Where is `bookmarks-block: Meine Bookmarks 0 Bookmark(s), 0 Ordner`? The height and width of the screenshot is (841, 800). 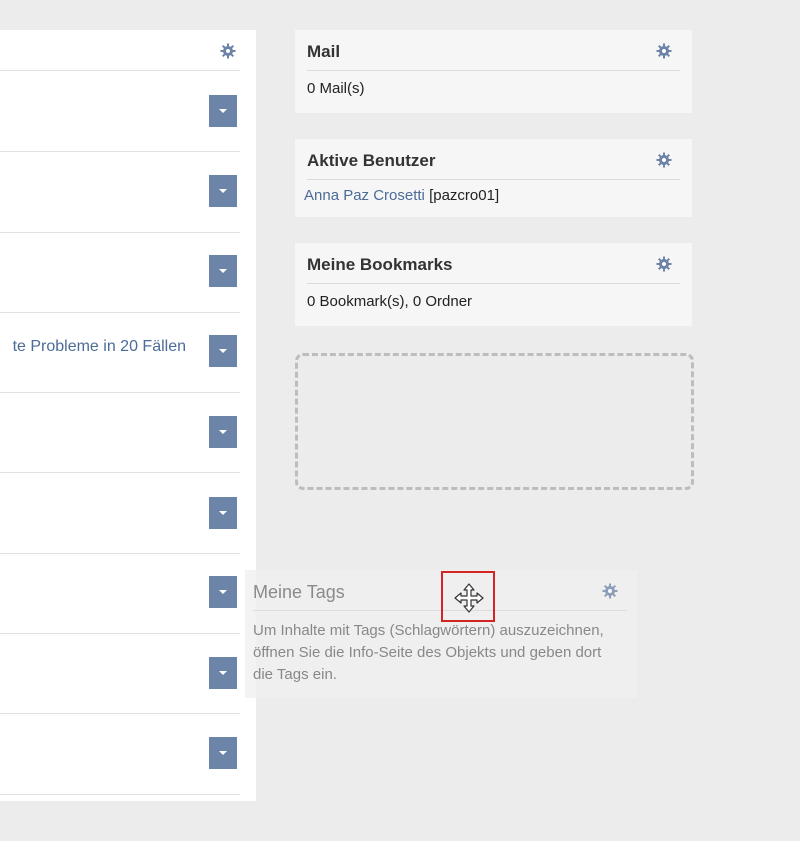
bookmarks-block: Meine Bookmarks 0 Bookmark(s), 0 Ordner is located at coordinates (493, 284).